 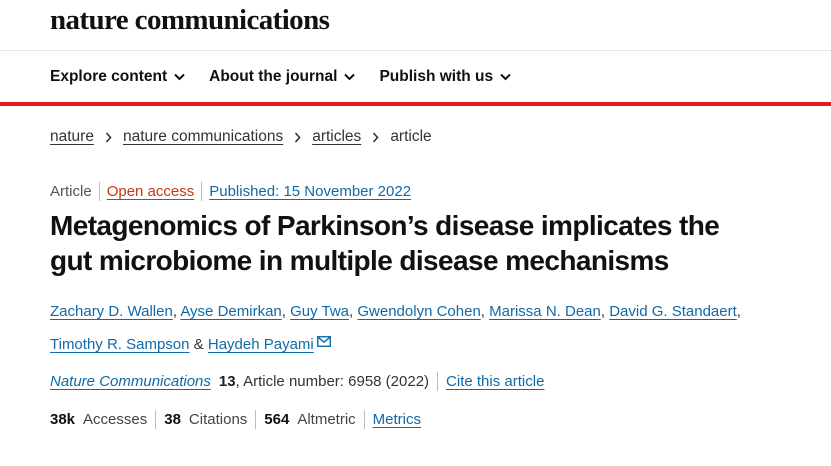 What do you see at coordinates (397, 419) in the screenshot?
I see `metrics-link: Metrics` at bounding box center [397, 419].